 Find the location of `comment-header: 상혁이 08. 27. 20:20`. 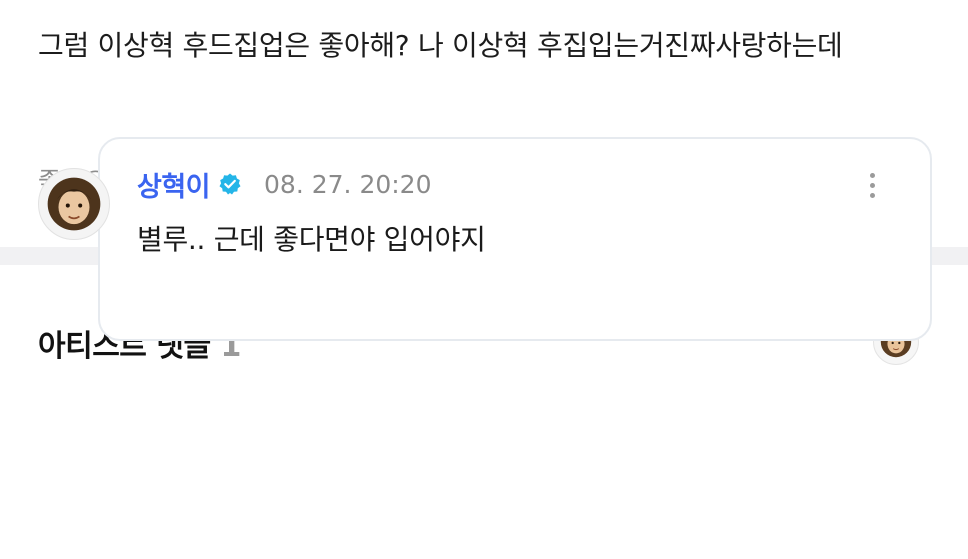

comment-header: 상혁이 08. 27. 20:20 is located at coordinates (284, 184).